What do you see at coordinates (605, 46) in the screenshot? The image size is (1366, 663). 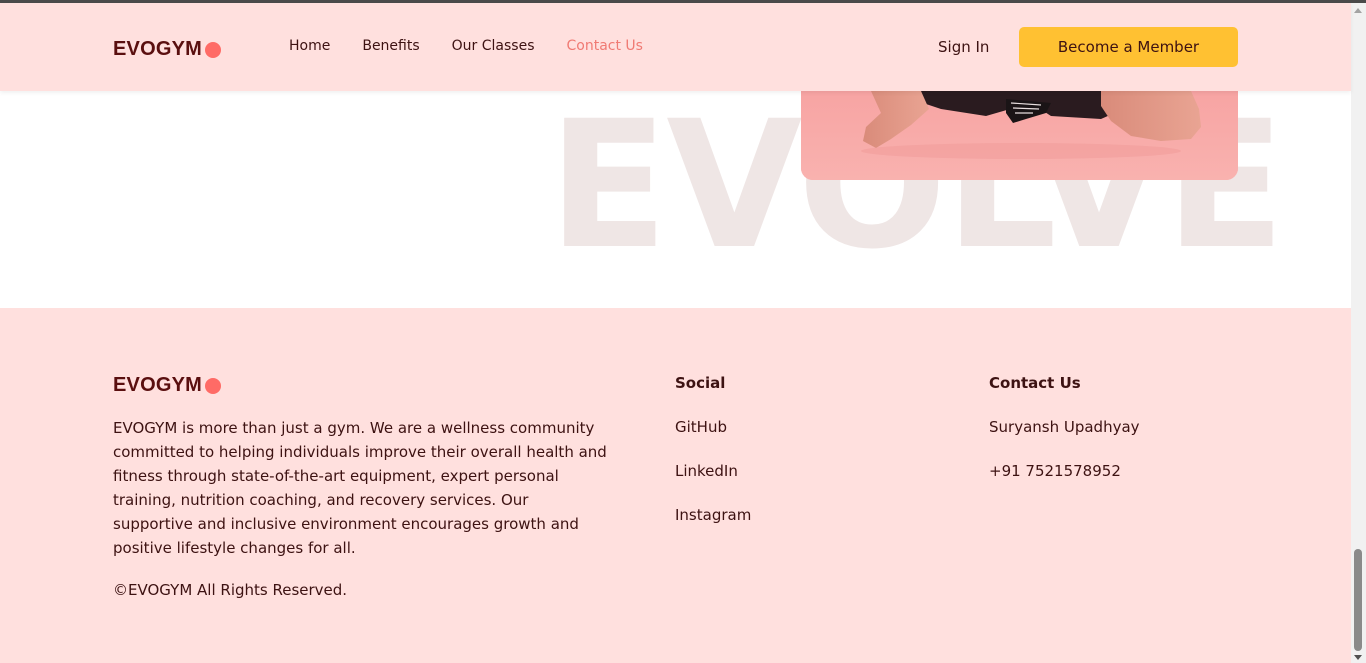 I see `nav-link-contact-us: Contact Us` at bounding box center [605, 46].